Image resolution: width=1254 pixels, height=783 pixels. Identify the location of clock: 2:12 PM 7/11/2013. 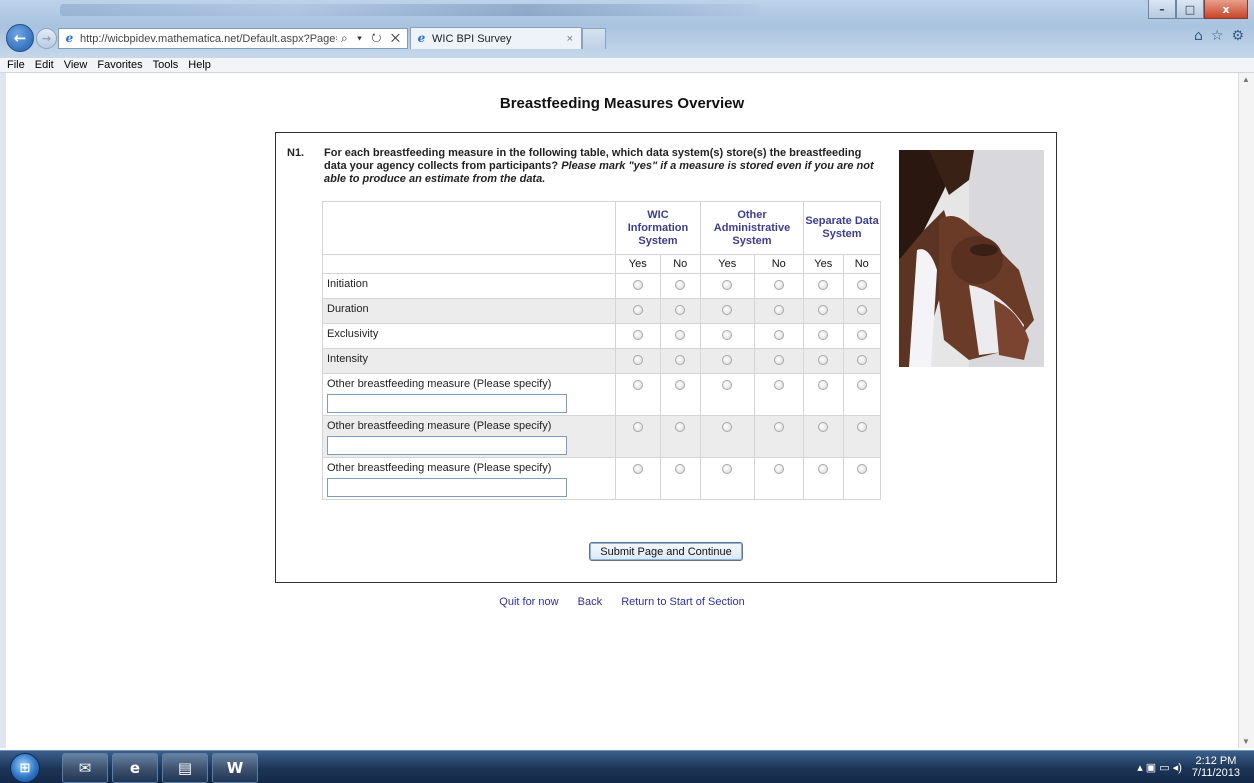
(1216, 767).